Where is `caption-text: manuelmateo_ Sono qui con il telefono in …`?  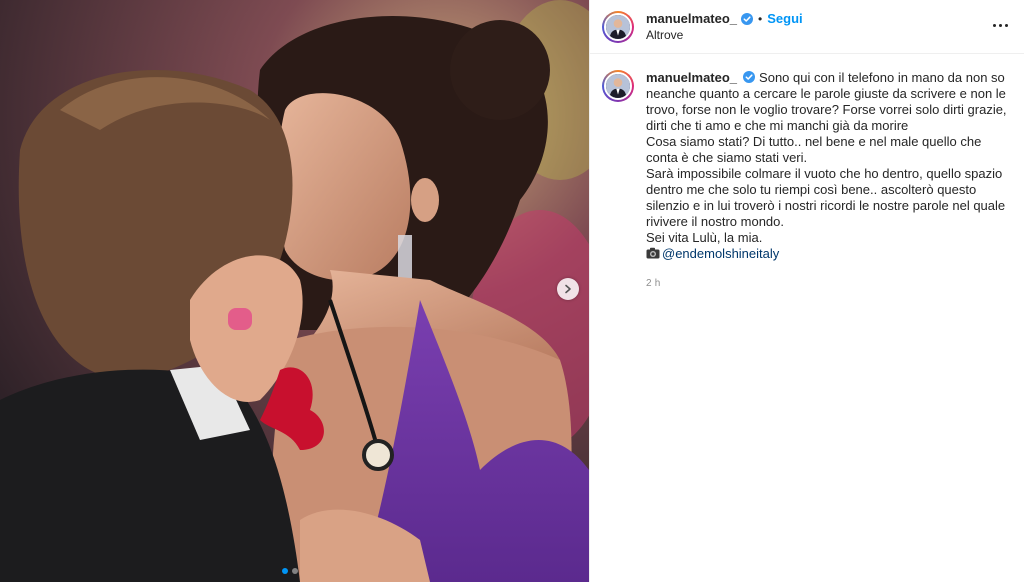
caption-text: manuelmateo_ Sono qui con il telefono in … is located at coordinates (829, 181).